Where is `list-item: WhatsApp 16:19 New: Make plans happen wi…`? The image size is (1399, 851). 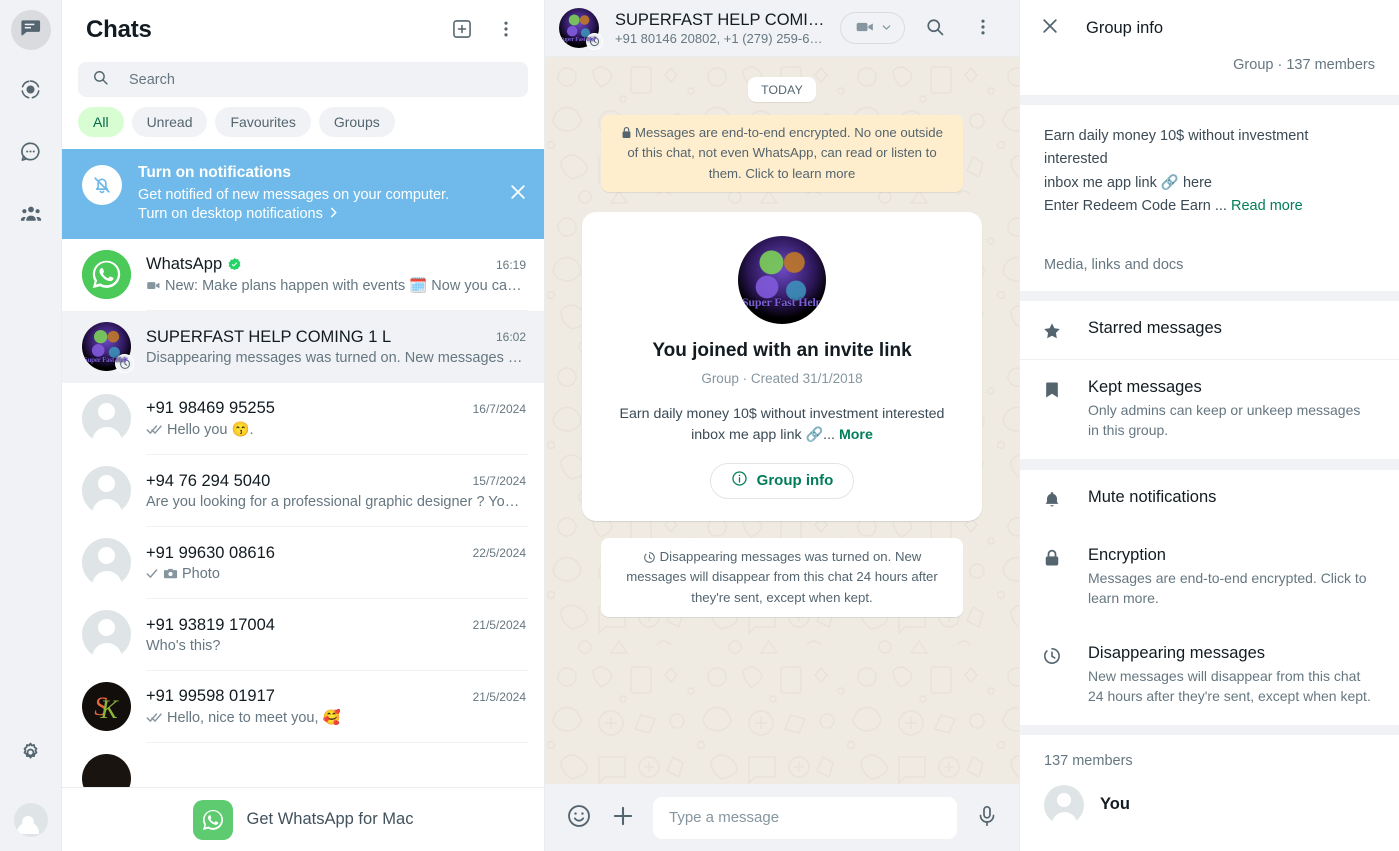
list-item: WhatsApp 16:19 New: Make plans happen wi… is located at coordinates (303, 275).